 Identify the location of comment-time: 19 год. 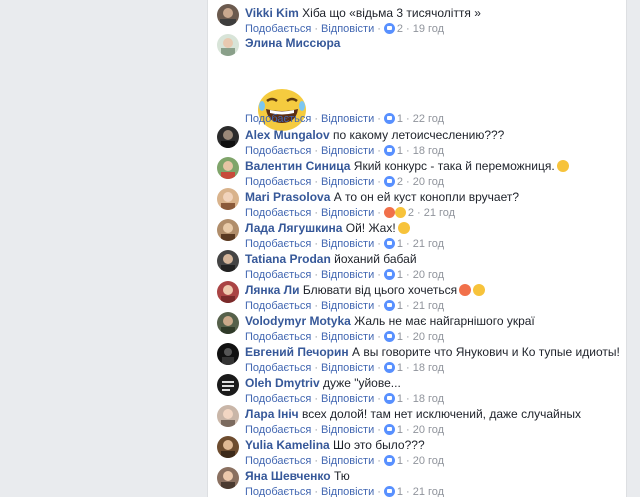
(428, 29).